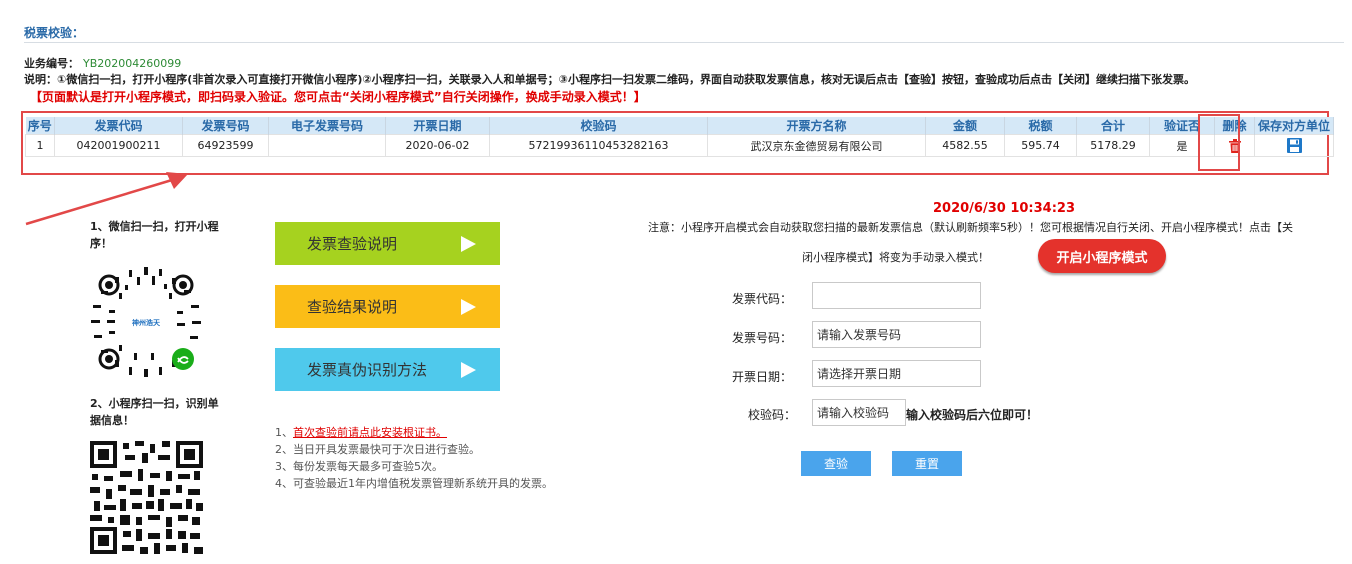  Describe the element at coordinates (225, 126) in the screenshot. I see `col-header-invoice-number: 发票号码` at that location.